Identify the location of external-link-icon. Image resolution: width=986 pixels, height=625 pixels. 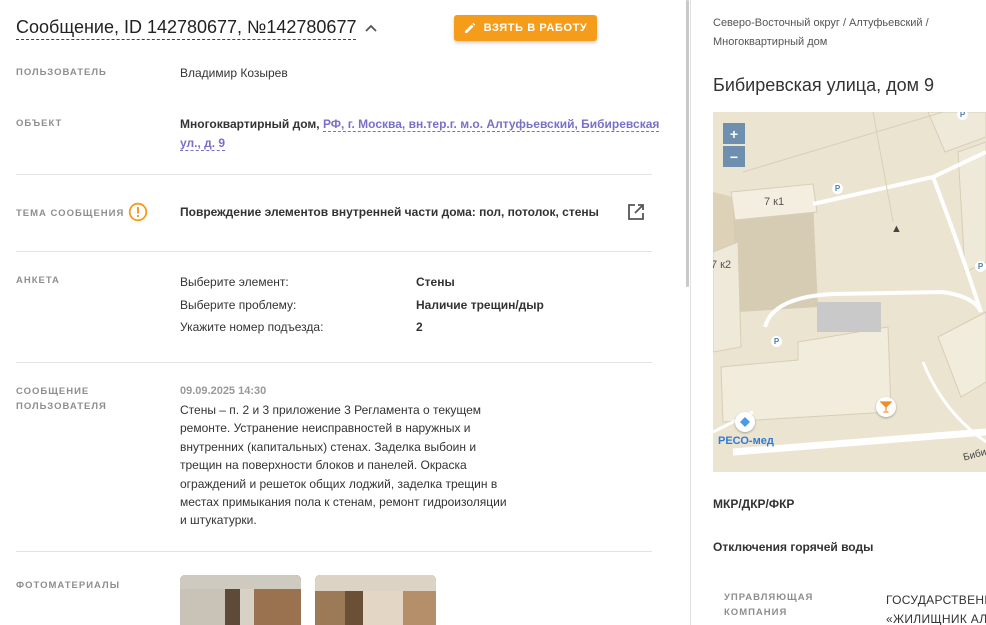
(636, 214).